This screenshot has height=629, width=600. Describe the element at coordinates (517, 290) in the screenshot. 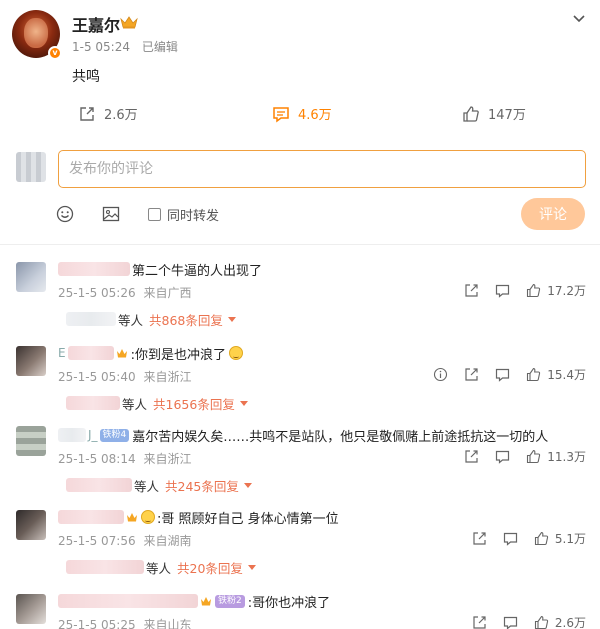

I see `comment-actions: 17.2万` at that location.